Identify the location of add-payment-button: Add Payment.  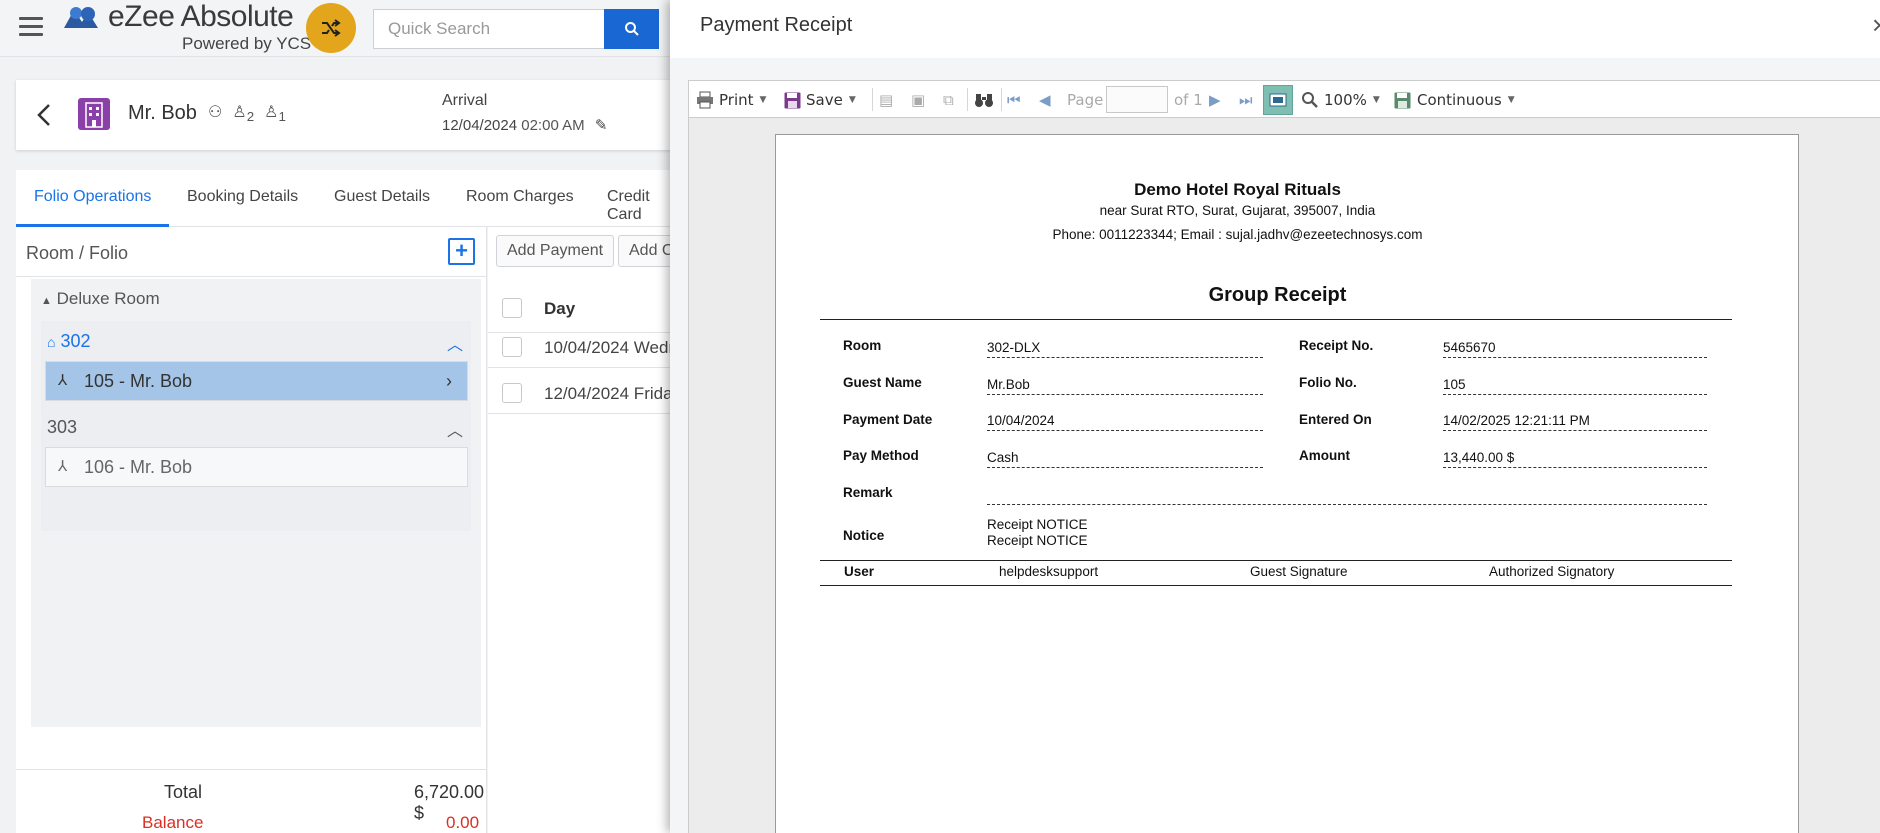
(555, 251).